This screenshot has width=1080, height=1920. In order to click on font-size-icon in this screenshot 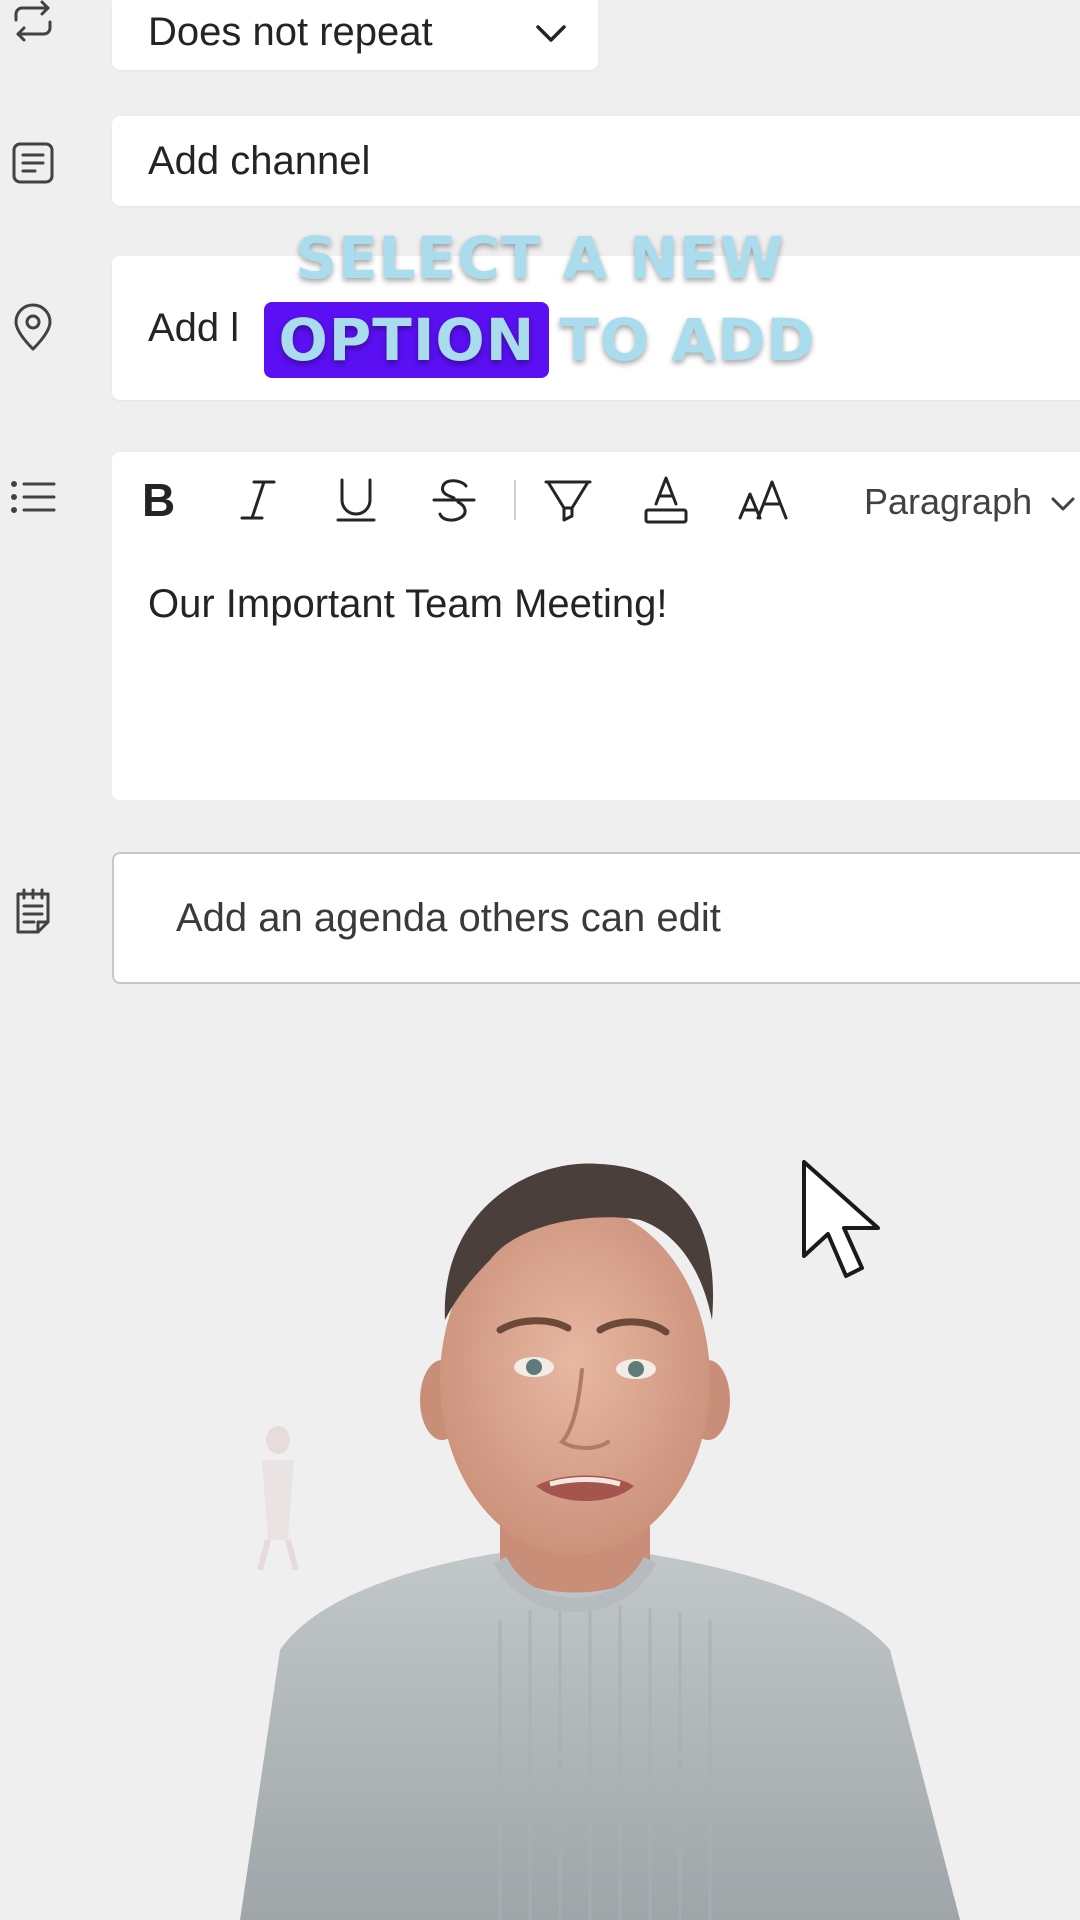, I will do `click(764, 500)`.